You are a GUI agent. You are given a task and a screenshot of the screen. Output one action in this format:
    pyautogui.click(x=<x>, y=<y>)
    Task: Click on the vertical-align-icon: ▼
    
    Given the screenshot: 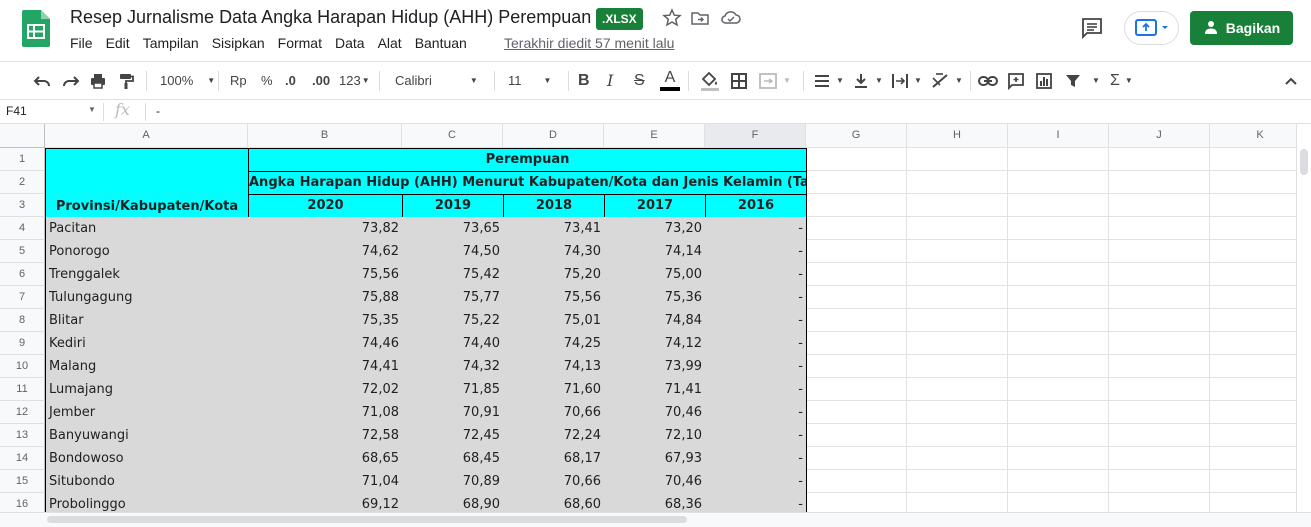 What is the action you would take?
    pyautogui.click(x=867, y=80)
    